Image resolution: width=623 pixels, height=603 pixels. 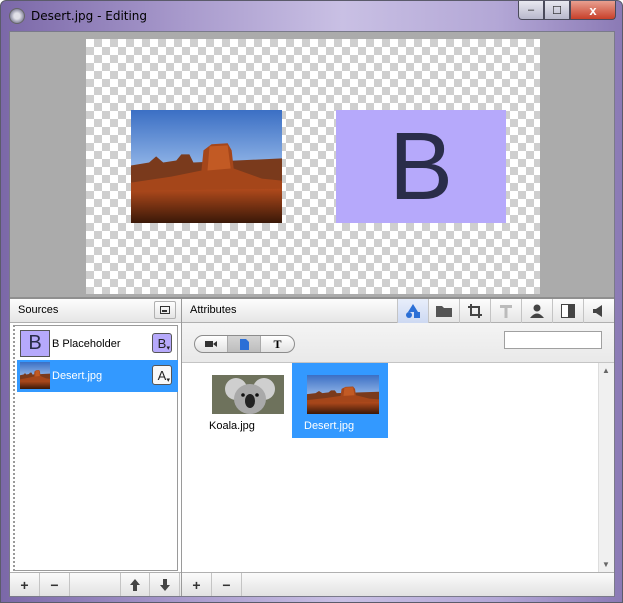 I want to click on tab-audio, so click(x=598, y=311).